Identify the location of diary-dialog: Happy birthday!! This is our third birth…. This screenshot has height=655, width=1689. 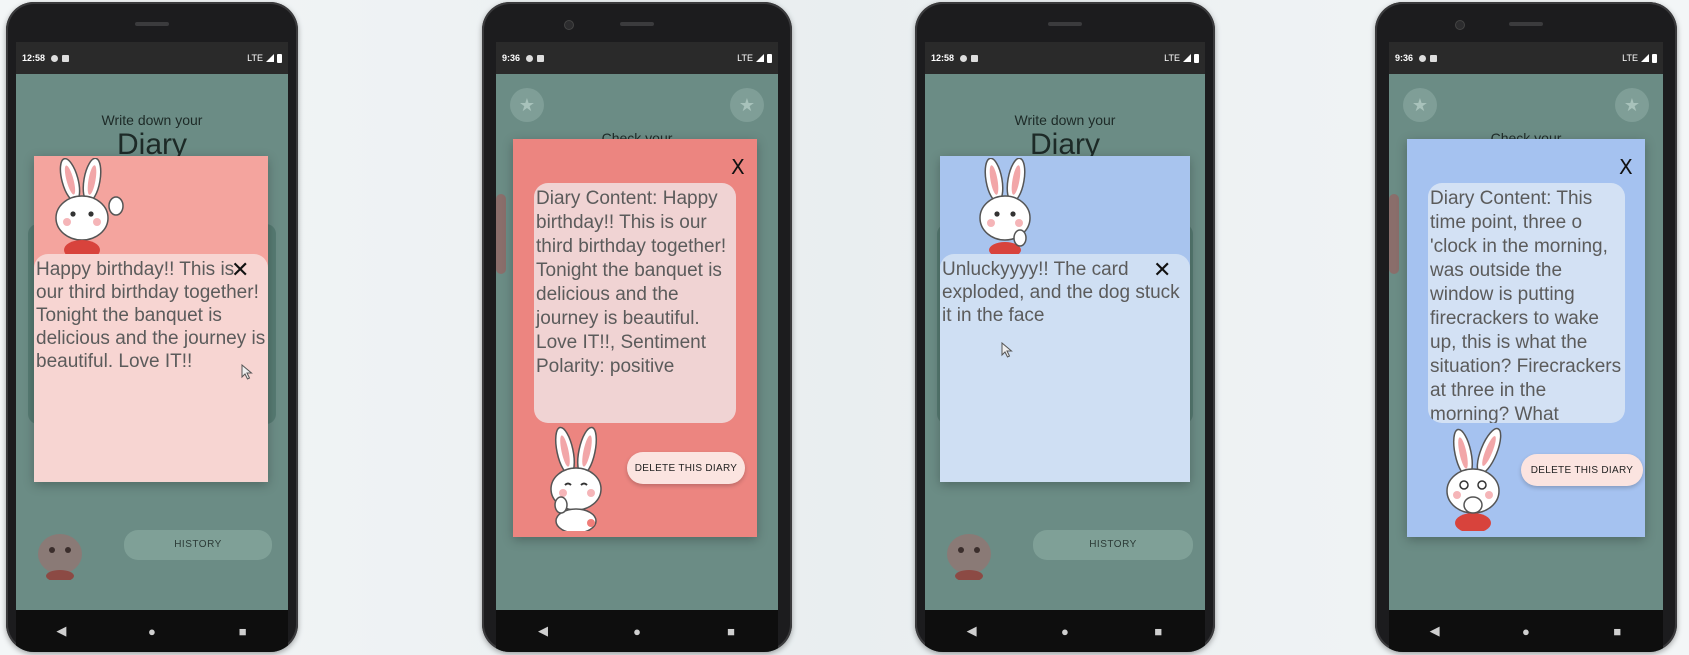
(151, 319).